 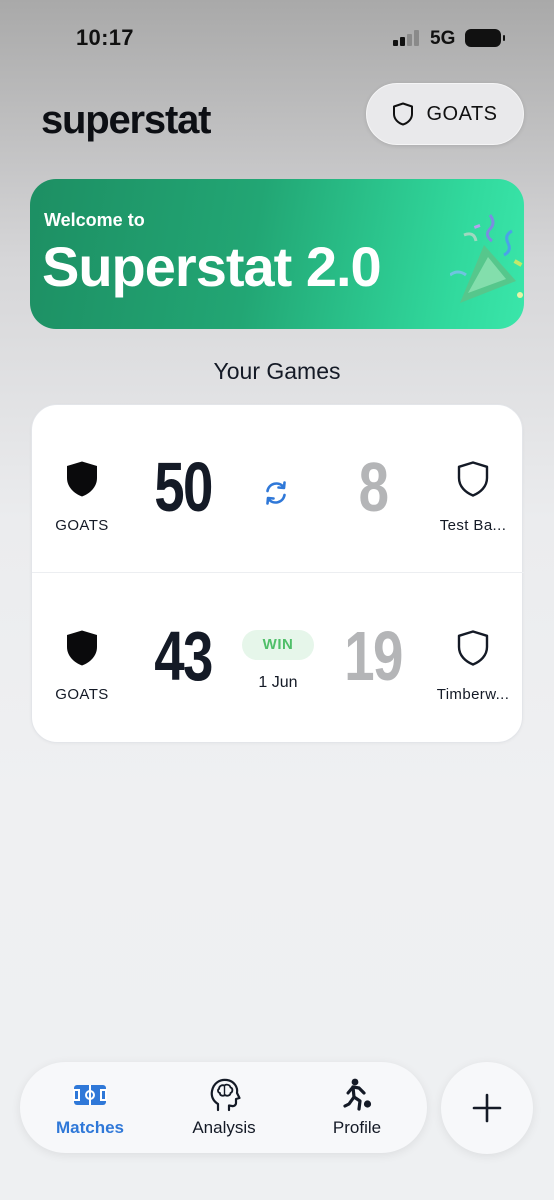 What do you see at coordinates (407, 38) in the screenshot?
I see `signal-icon` at bounding box center [407, 38].